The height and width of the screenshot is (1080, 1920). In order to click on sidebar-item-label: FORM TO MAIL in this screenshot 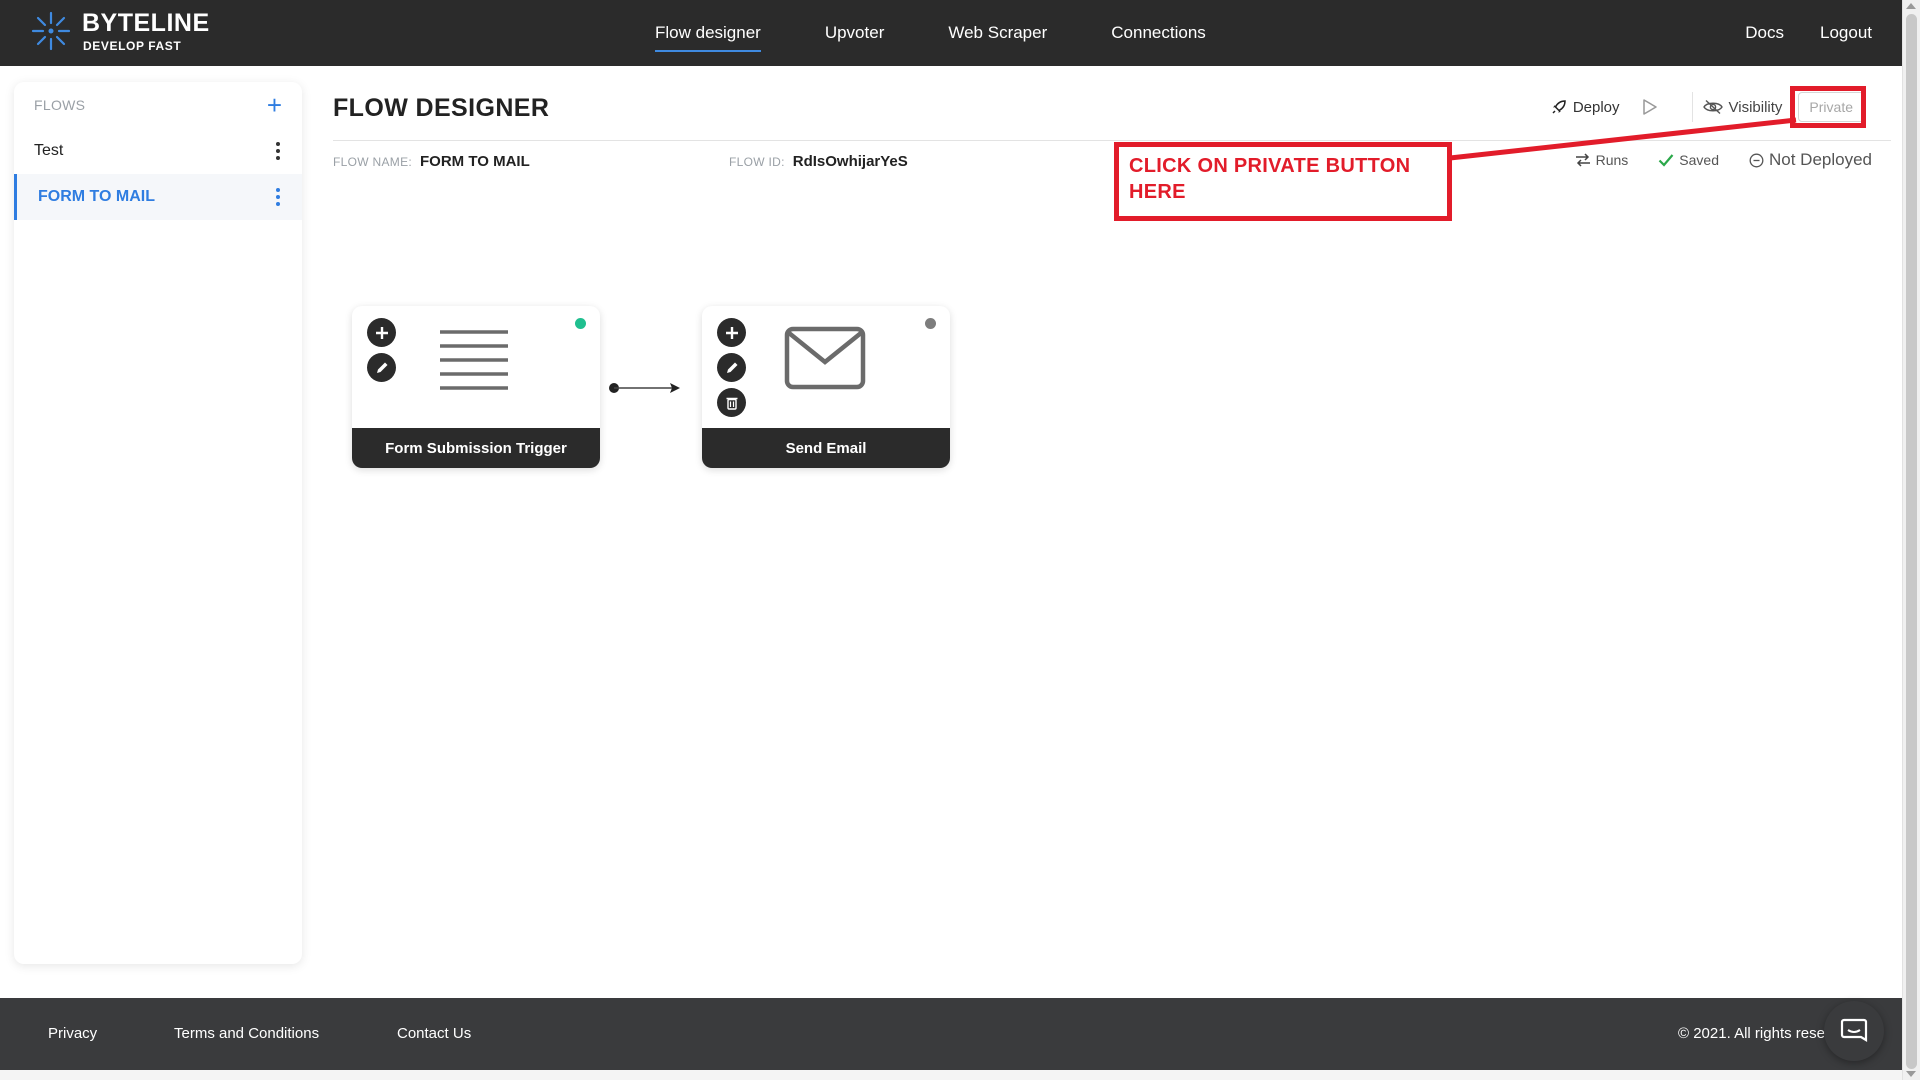, I will do `click(97, 196)`.